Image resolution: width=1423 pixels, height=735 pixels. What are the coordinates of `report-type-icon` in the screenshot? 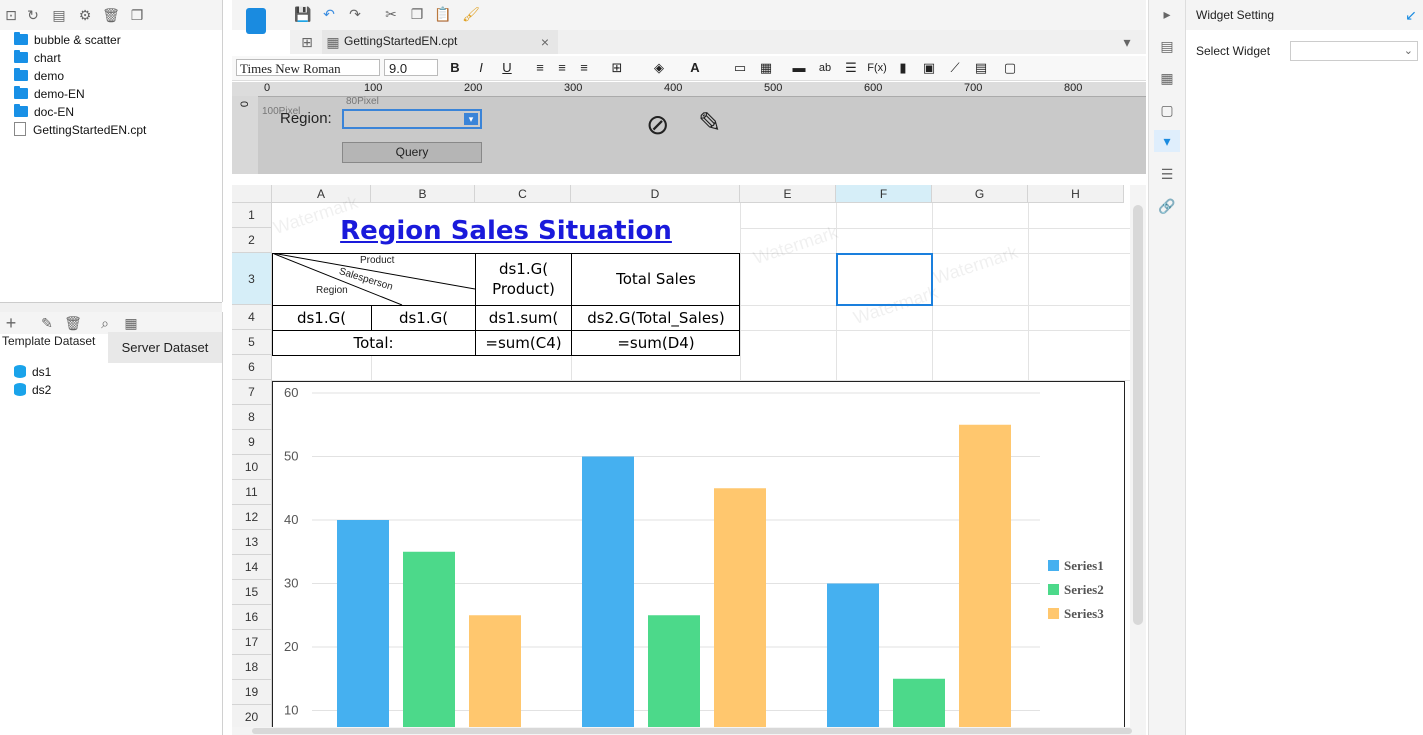 It's located at (256, 21).